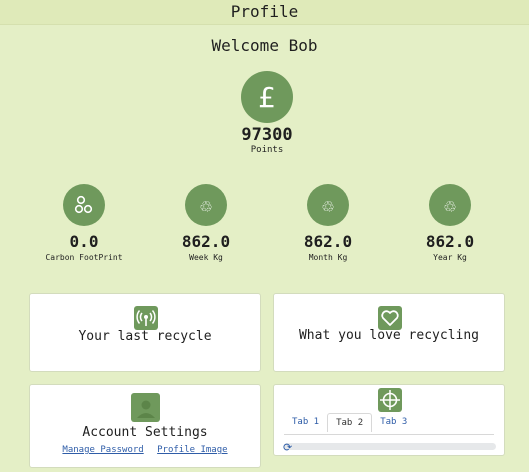 This screenshot has height=472, width=529. I want to click on page-title: Profile, so click(264, 11).